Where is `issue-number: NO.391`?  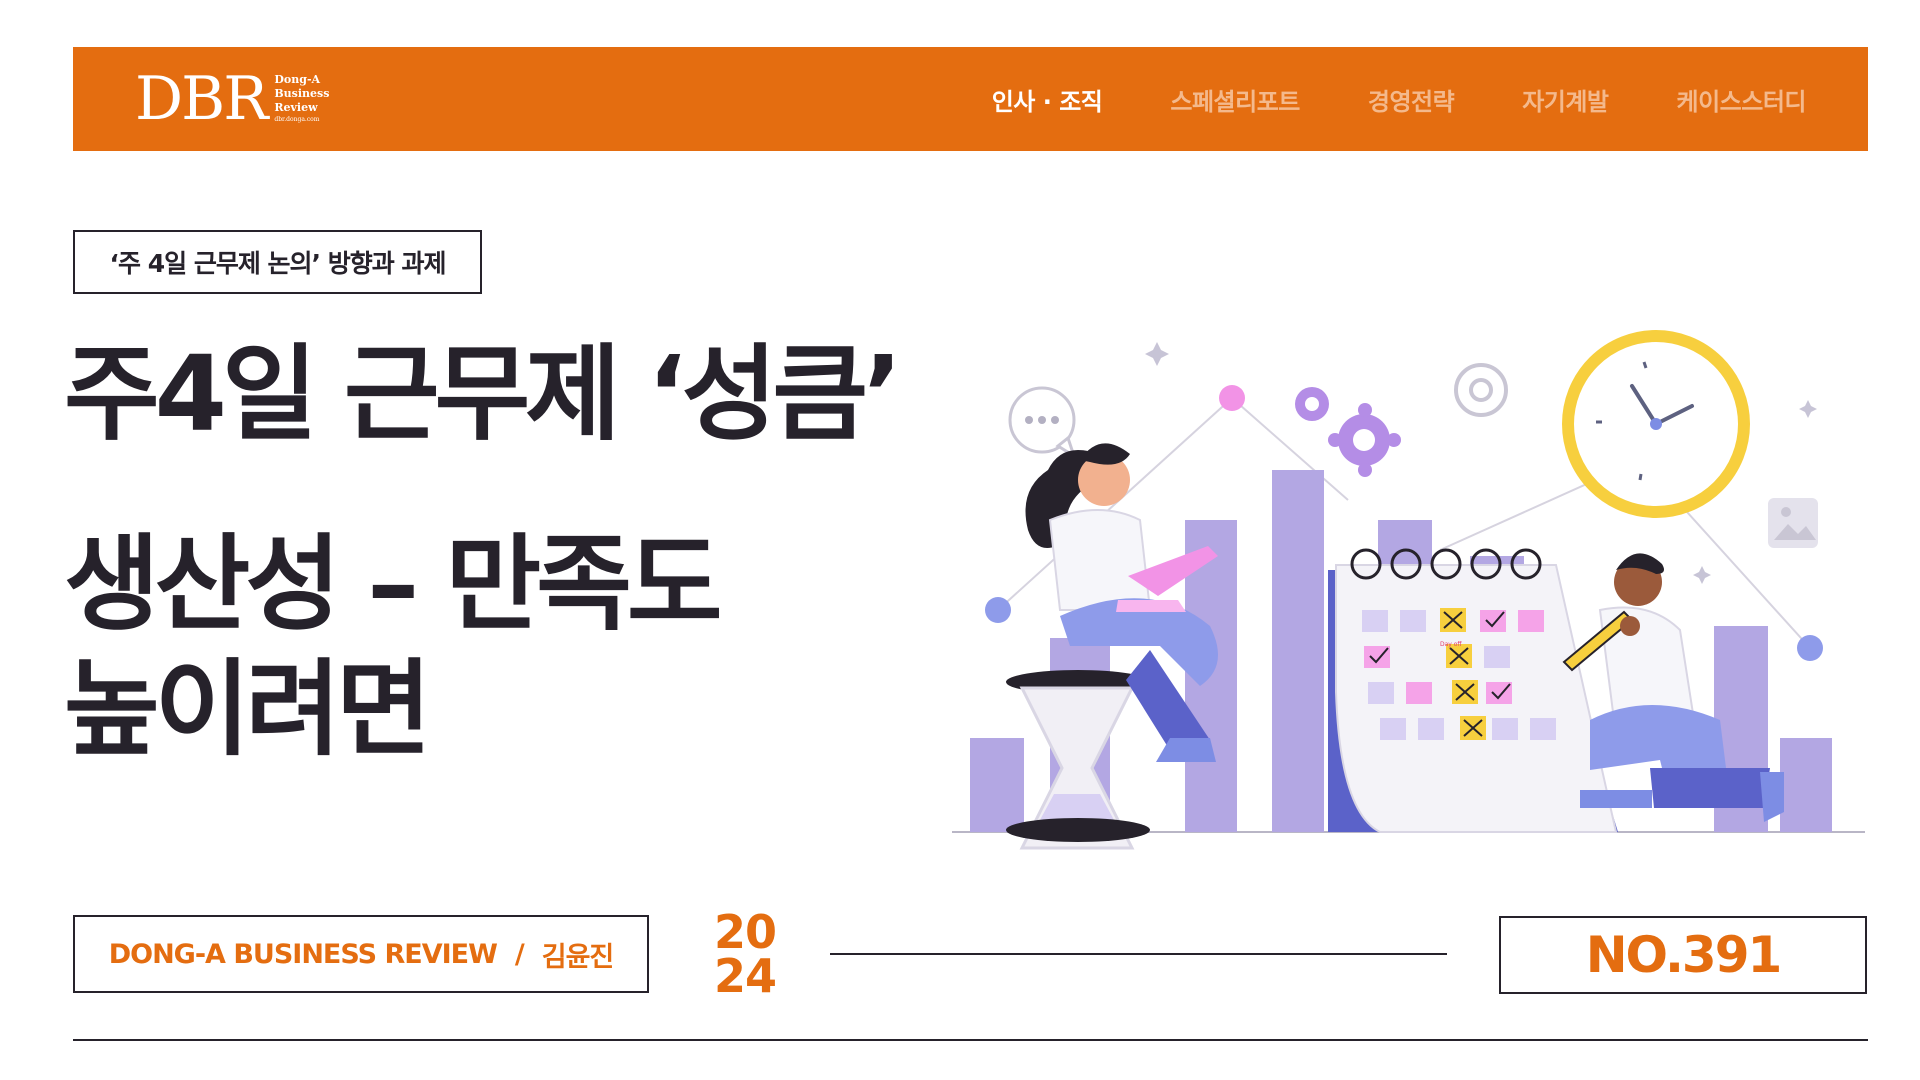
issue-number: NO.391 is located at coordinates (1683, 955).